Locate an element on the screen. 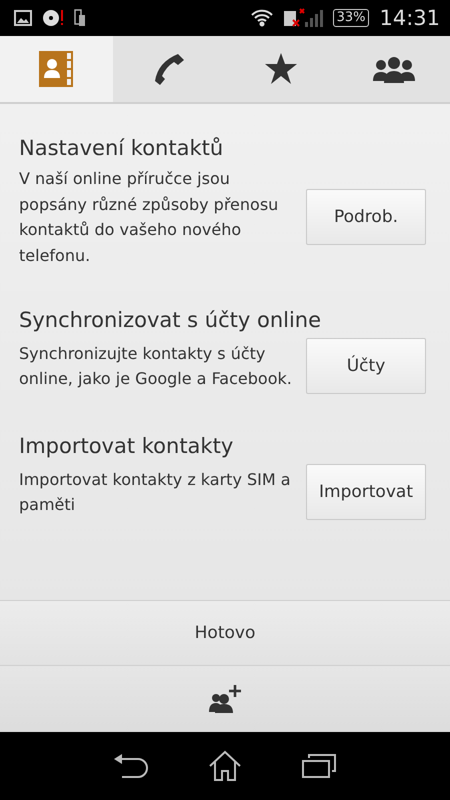 This screenshot has width=450, height=800. disc-warning-icon is located at coordinates (53, 18).